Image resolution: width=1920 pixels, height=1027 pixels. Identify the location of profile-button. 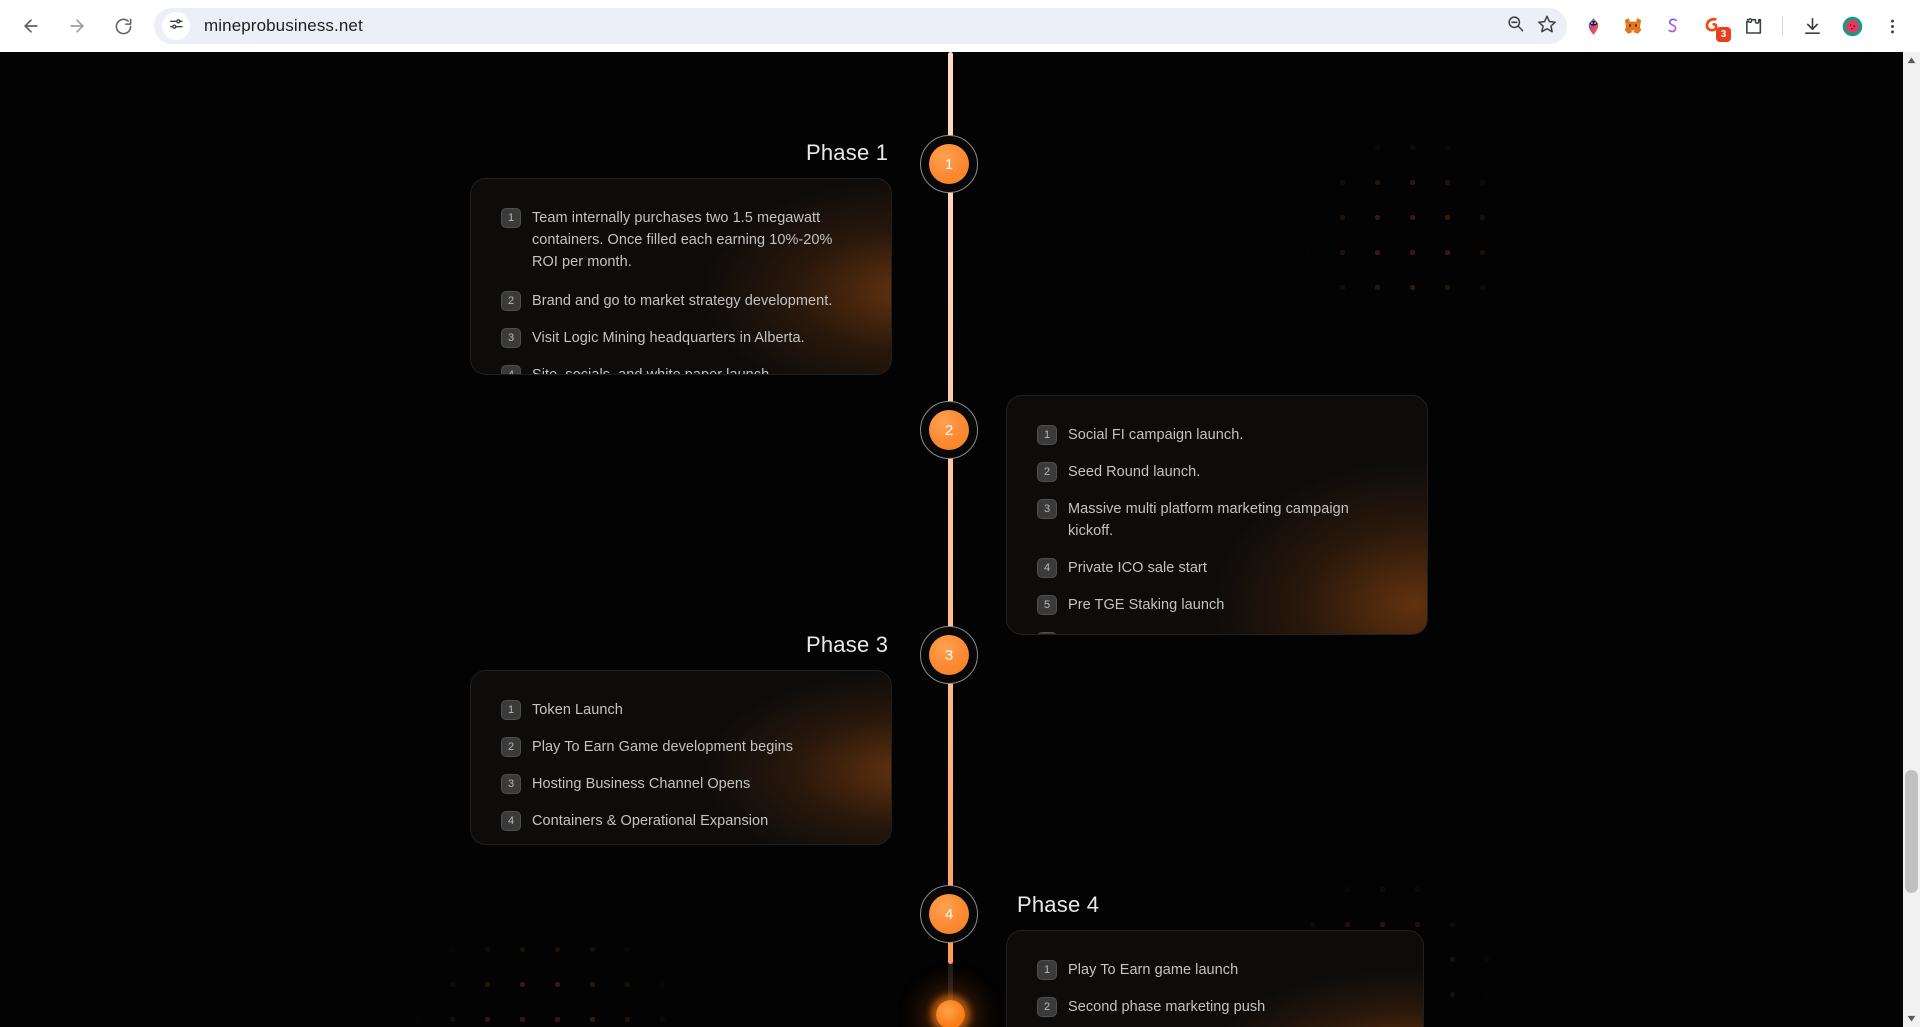
(1852, 26).